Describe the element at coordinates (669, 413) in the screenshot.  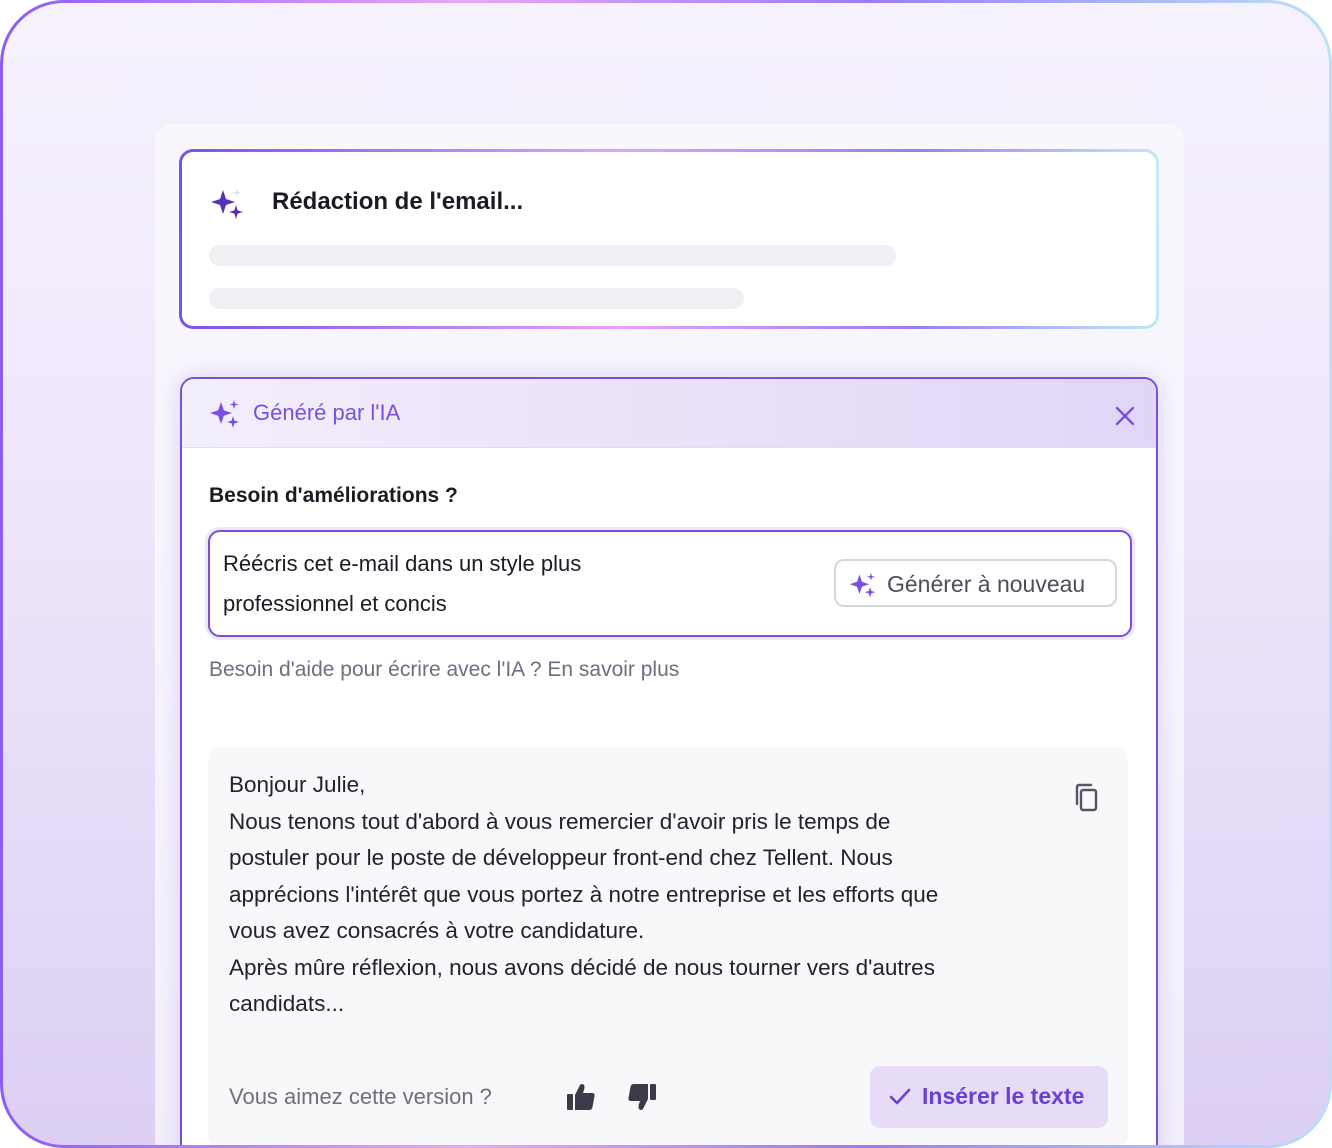
I see `ai-panel-header: Généré par l'IA` at that location.